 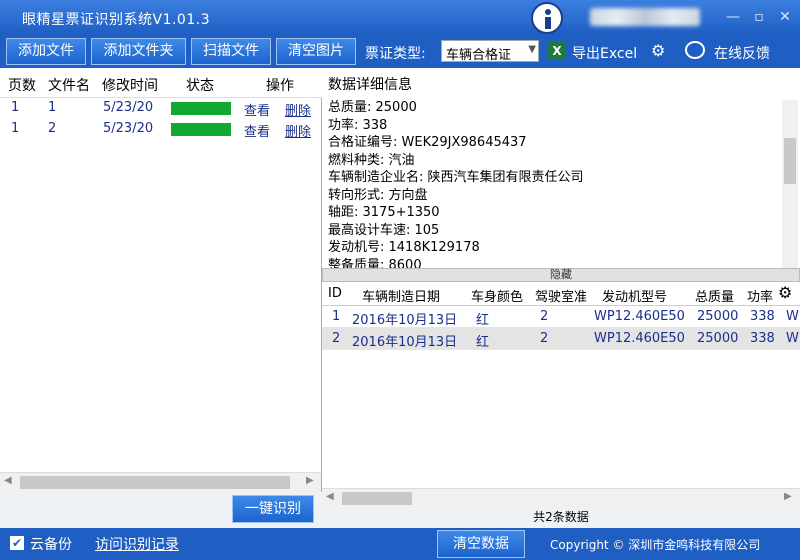 I want to click on minimize-button: —, so click(x=733, y=17).